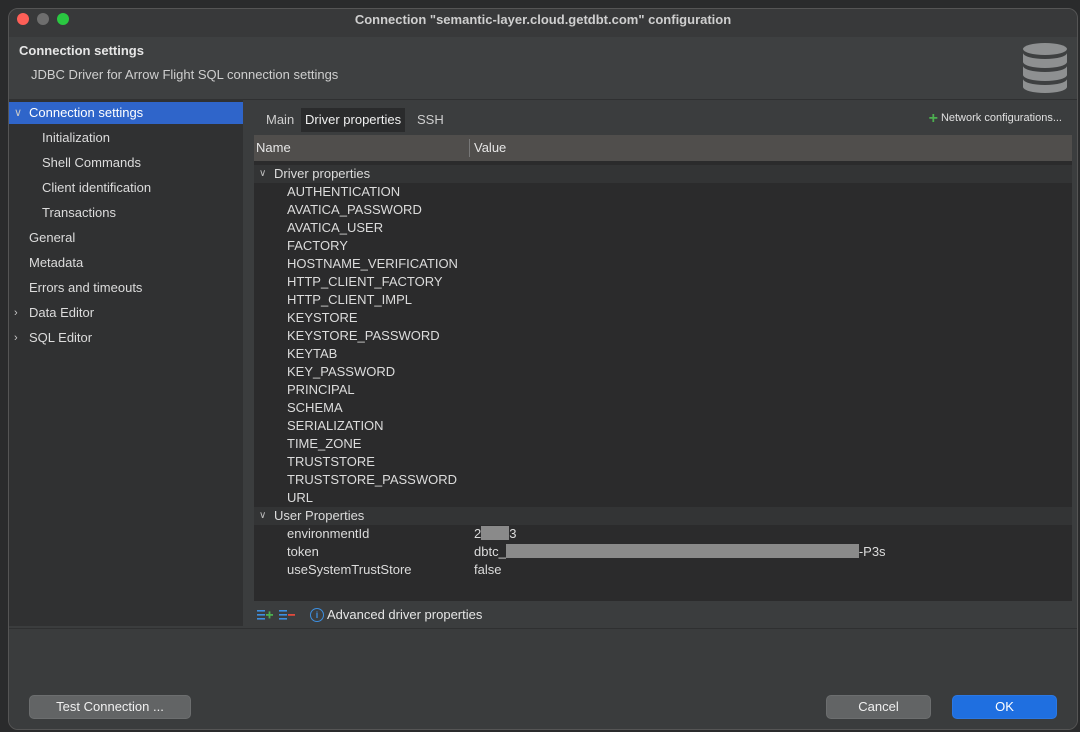 The width and height of the screenshot is (1080, 732). What do you see at coordinates (663, 480) in the screenshot?
I see `table-row: TRUSTSTORE_PASSWORD` at bounding box center [663, 480].